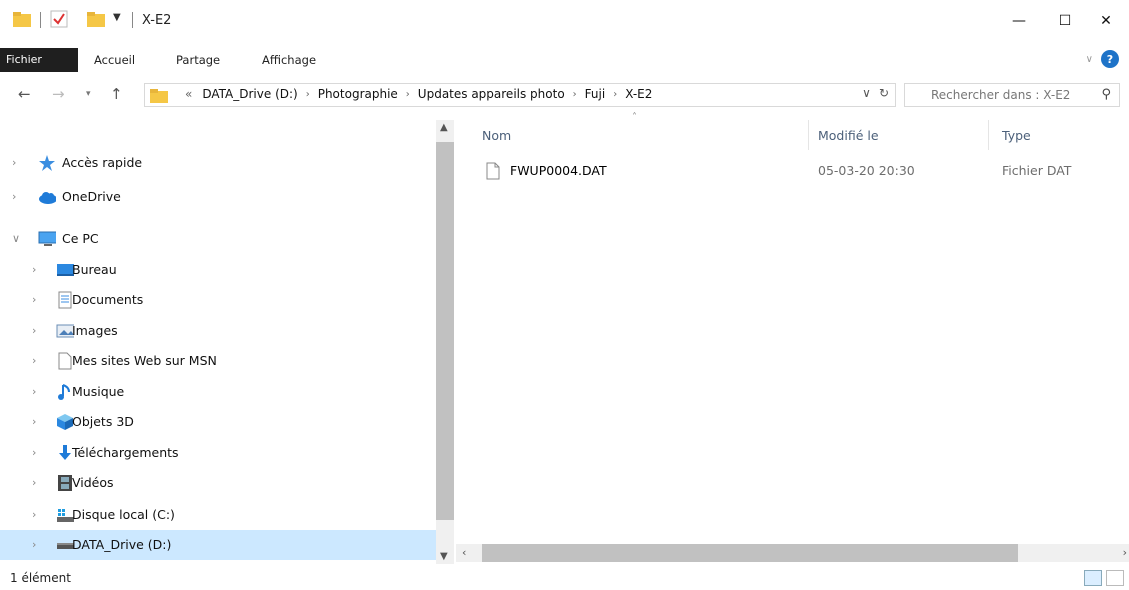 The height and width of the screenshot is (590, 1129). Describe the element at coordinates (564, 21) in the screenshot. I see `title-bar: ▼ X-E2 — ☐ ✕` at that location.